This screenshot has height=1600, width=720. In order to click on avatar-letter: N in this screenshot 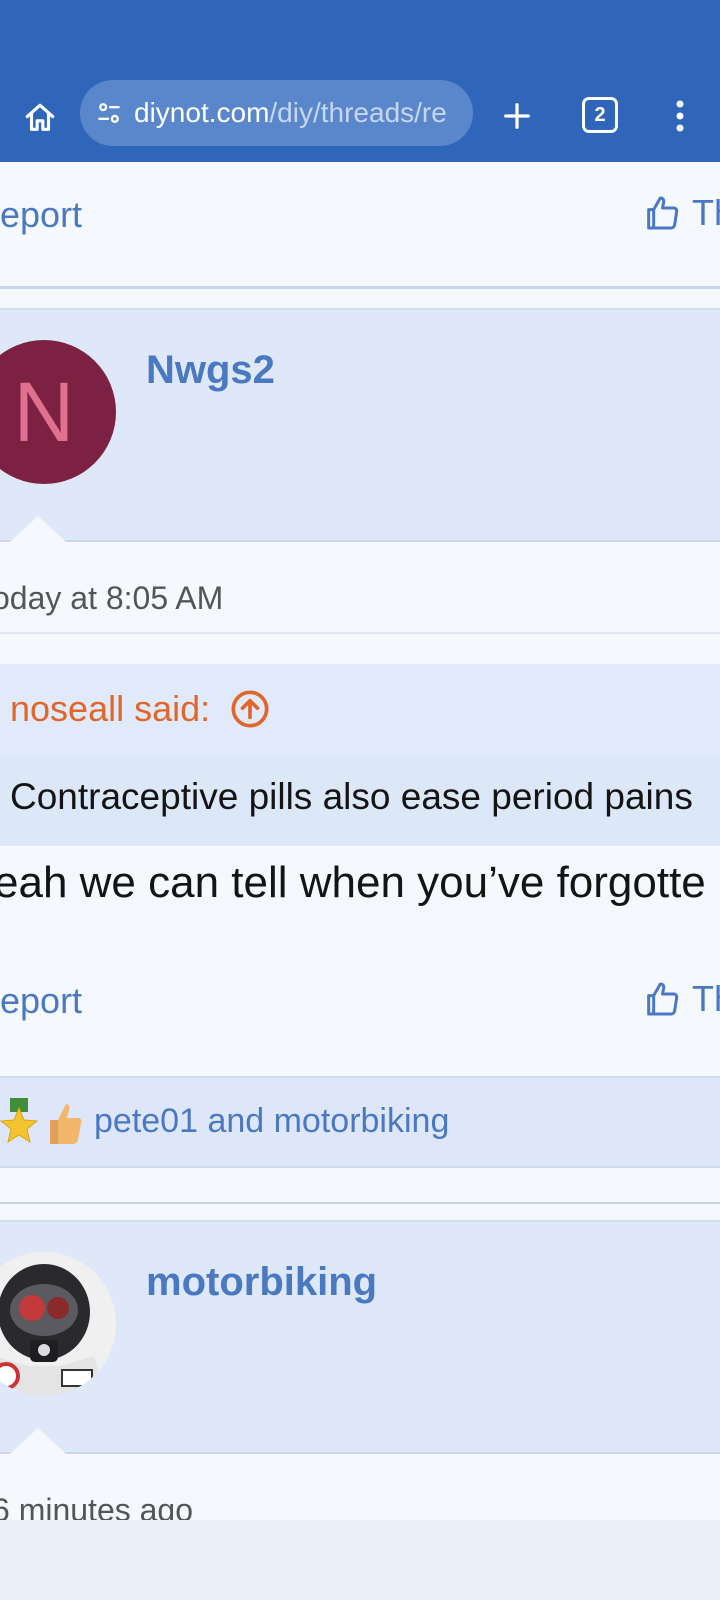, I will do `click(44, 411)`.